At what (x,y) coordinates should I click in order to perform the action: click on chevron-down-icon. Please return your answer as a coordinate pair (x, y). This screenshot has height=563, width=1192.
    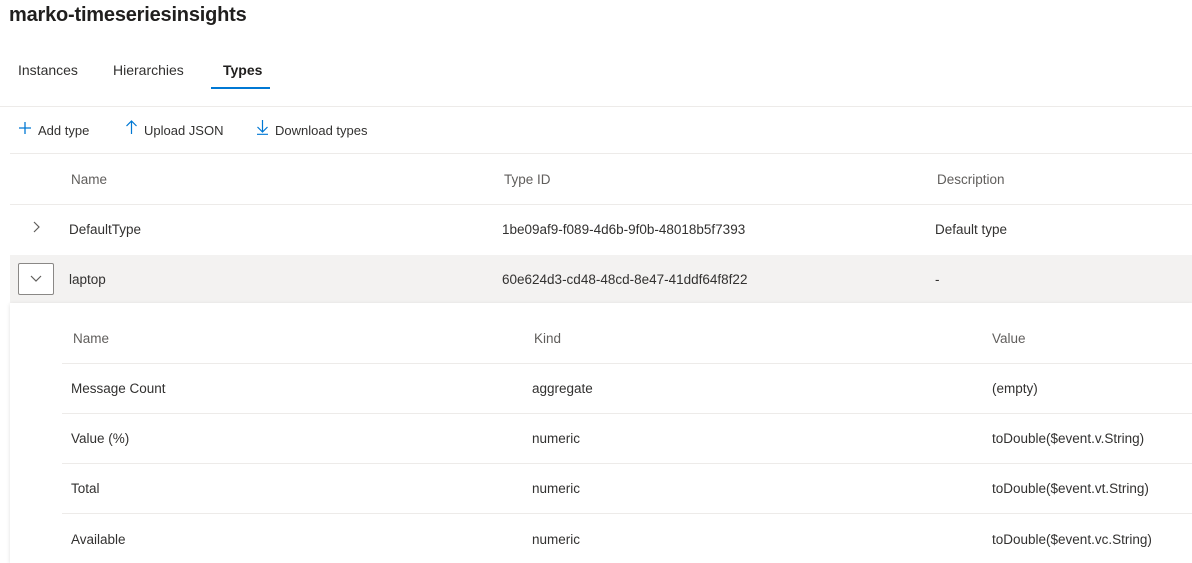
    Looking at the image, I should click on (36, 279).